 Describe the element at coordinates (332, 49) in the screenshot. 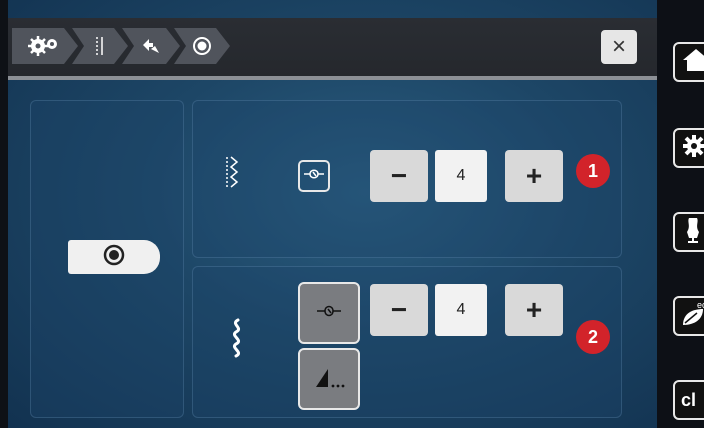

I see `title-bar: ×` at that location.